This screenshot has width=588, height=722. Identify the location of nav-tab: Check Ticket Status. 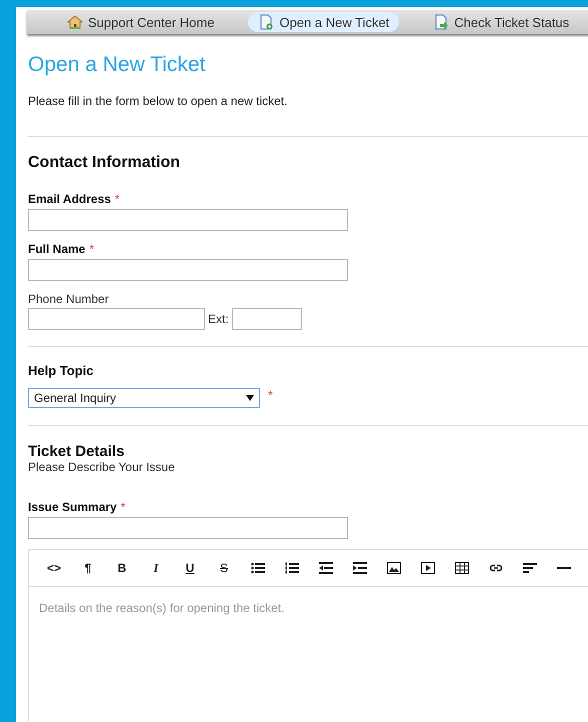
(501, 22).